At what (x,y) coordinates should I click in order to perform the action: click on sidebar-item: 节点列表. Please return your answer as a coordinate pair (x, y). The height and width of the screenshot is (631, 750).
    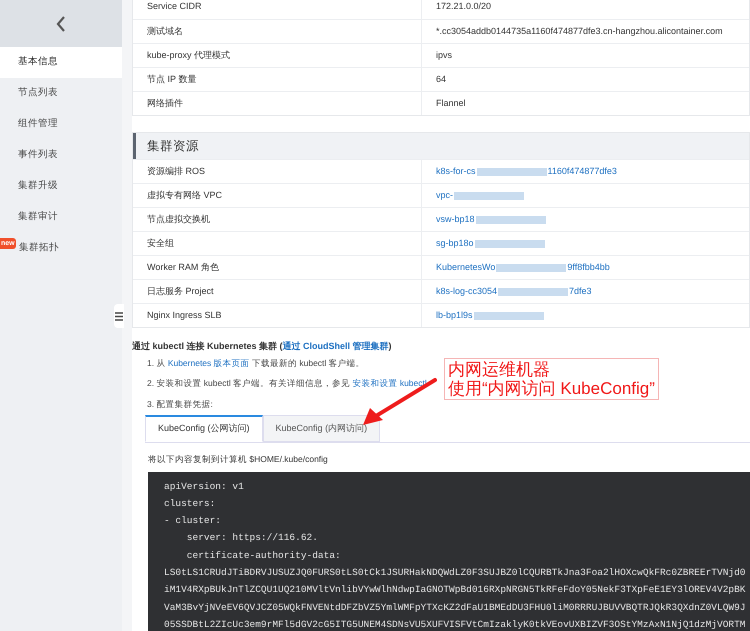
    Looking at the image, I should click on (61, 93).